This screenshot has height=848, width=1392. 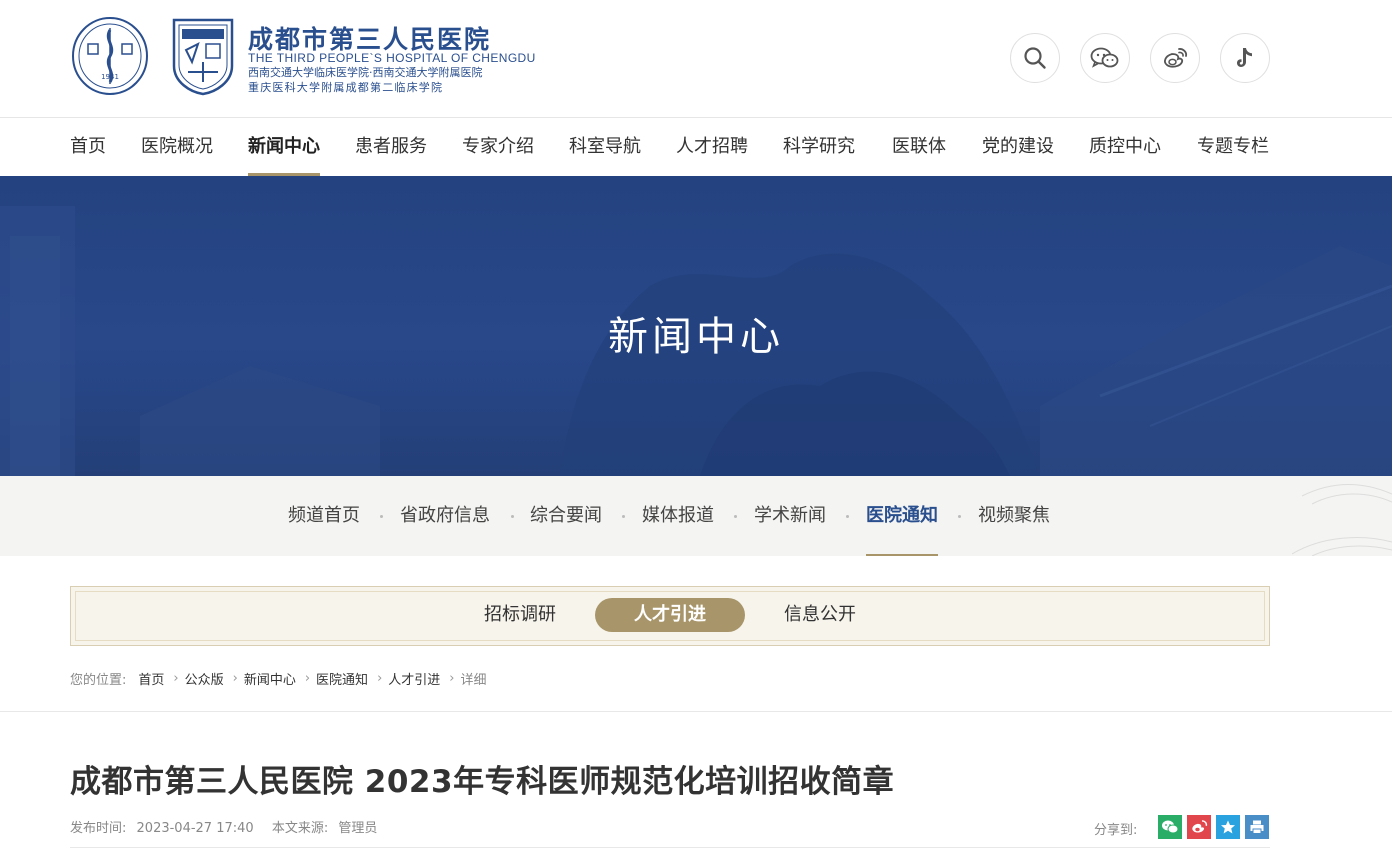 What do you see at coordinates (520, 615) in the screenshot?
I see `tab-bidding: 招标调研` at bounding box center [520, 615].